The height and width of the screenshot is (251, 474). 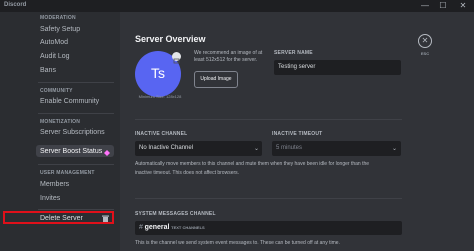 I want to click on title-bar: Discord — ☐ ✕, so click(x=237, y=6).